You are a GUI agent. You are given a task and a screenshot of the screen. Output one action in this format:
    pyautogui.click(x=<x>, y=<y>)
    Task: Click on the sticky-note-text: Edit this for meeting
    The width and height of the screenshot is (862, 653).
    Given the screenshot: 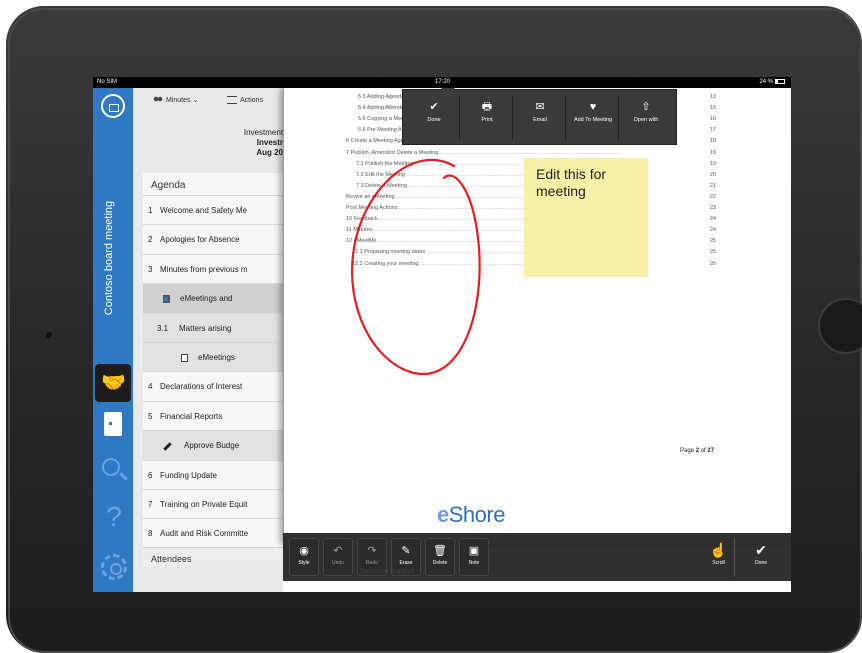 What is the action you would take?
    pyautogui.click(x=571, y=182)
    